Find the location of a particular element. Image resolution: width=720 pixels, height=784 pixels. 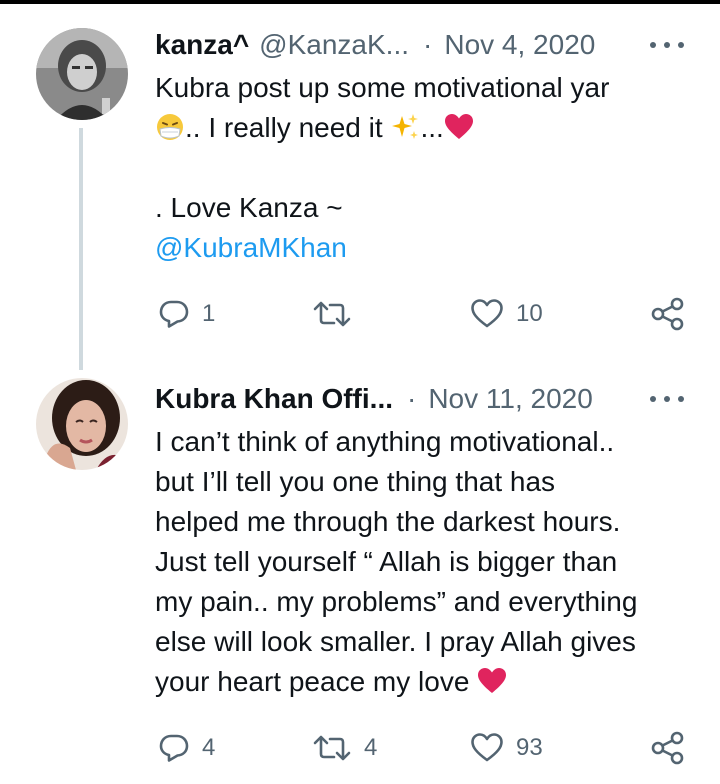

like-button: 93 is located at coordinates (506, 748).